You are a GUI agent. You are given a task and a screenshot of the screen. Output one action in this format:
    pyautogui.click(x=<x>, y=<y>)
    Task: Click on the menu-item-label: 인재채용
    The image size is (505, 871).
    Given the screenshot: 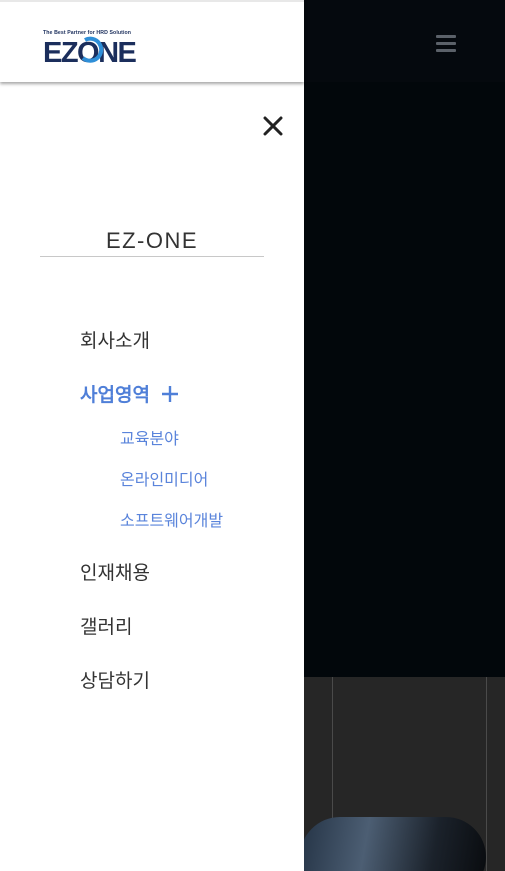 What is the action you would take?
    pyautogui.click(x=115, y=573)
    